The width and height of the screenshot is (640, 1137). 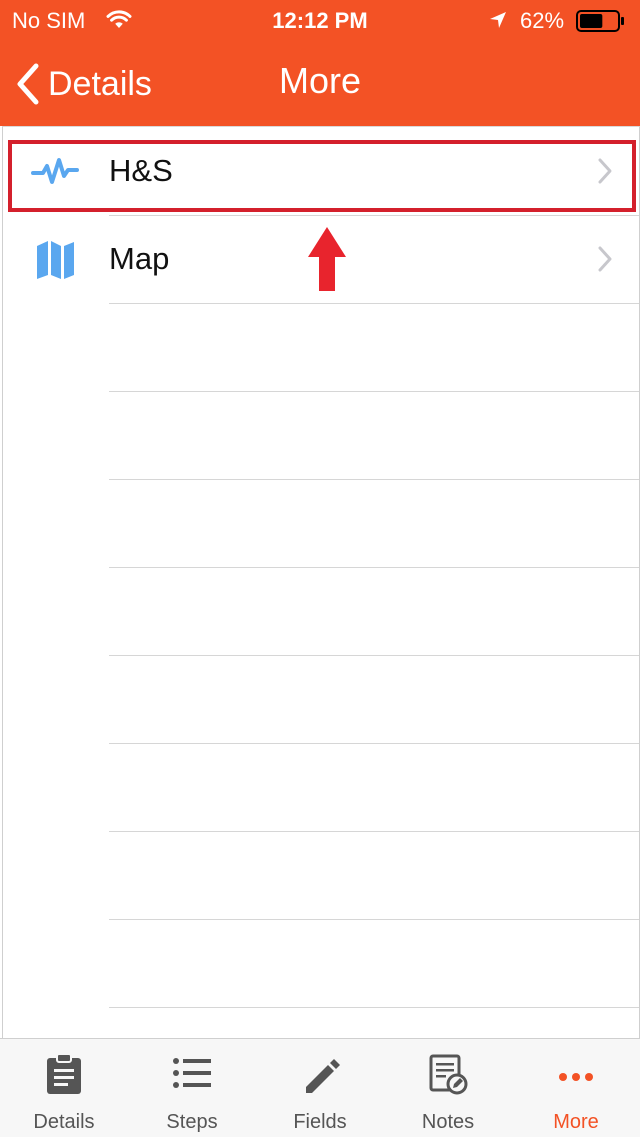 I want to click on tab-bar: Details Steps Fields Notes More, so click(x=320, y=1087).